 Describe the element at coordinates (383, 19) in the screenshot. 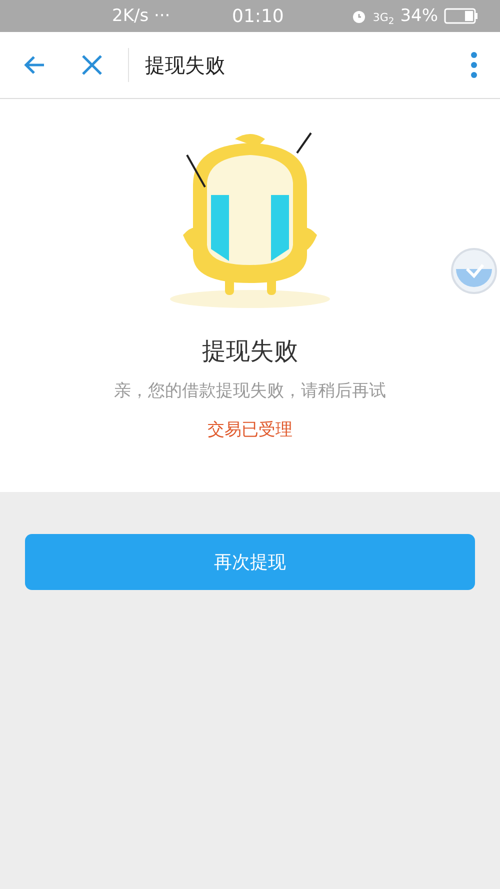

I see `network-type: 3G$_{2}$` at that location.